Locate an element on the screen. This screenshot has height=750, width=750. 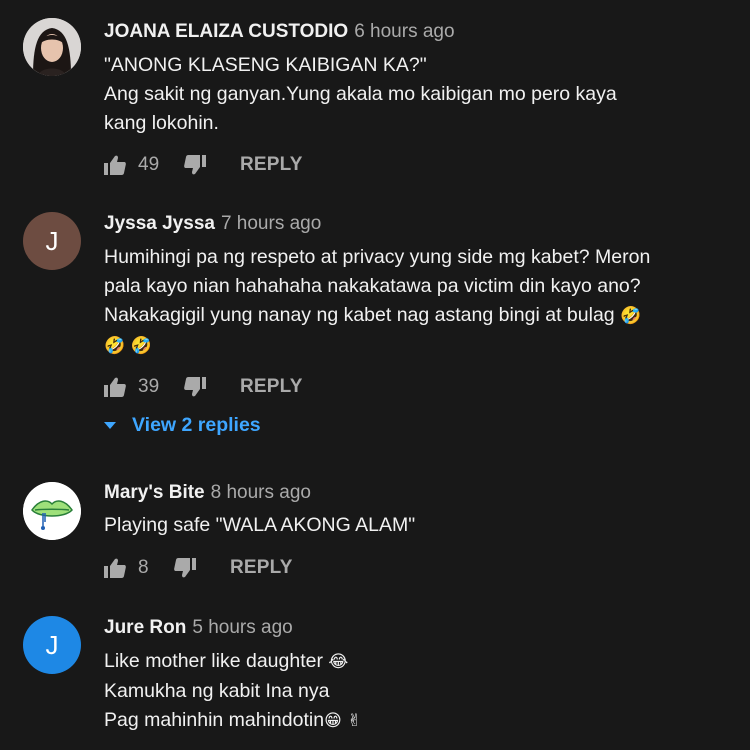
timestamp: 5 hours ago is located at coordinates (242, 627).